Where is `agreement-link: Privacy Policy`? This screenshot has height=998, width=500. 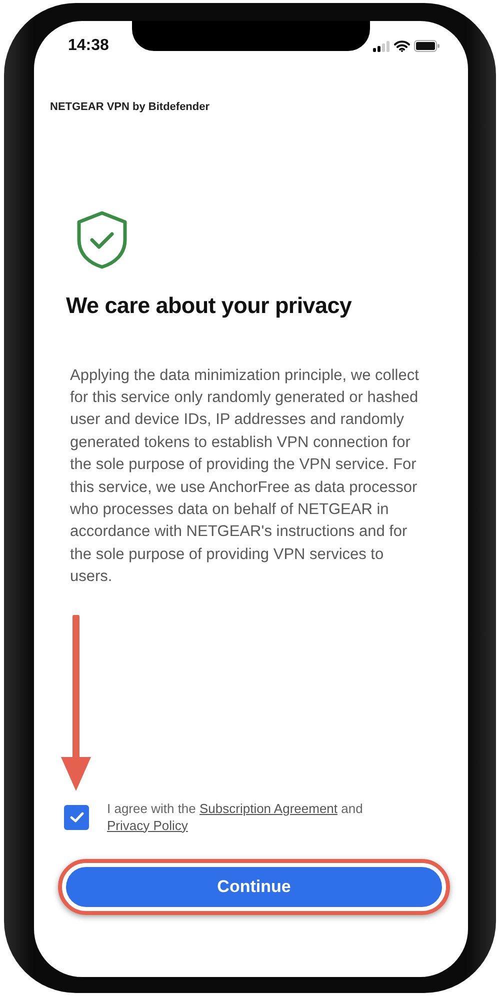
agreement-link: Privacy Policy is located at coordinates (147, 825).